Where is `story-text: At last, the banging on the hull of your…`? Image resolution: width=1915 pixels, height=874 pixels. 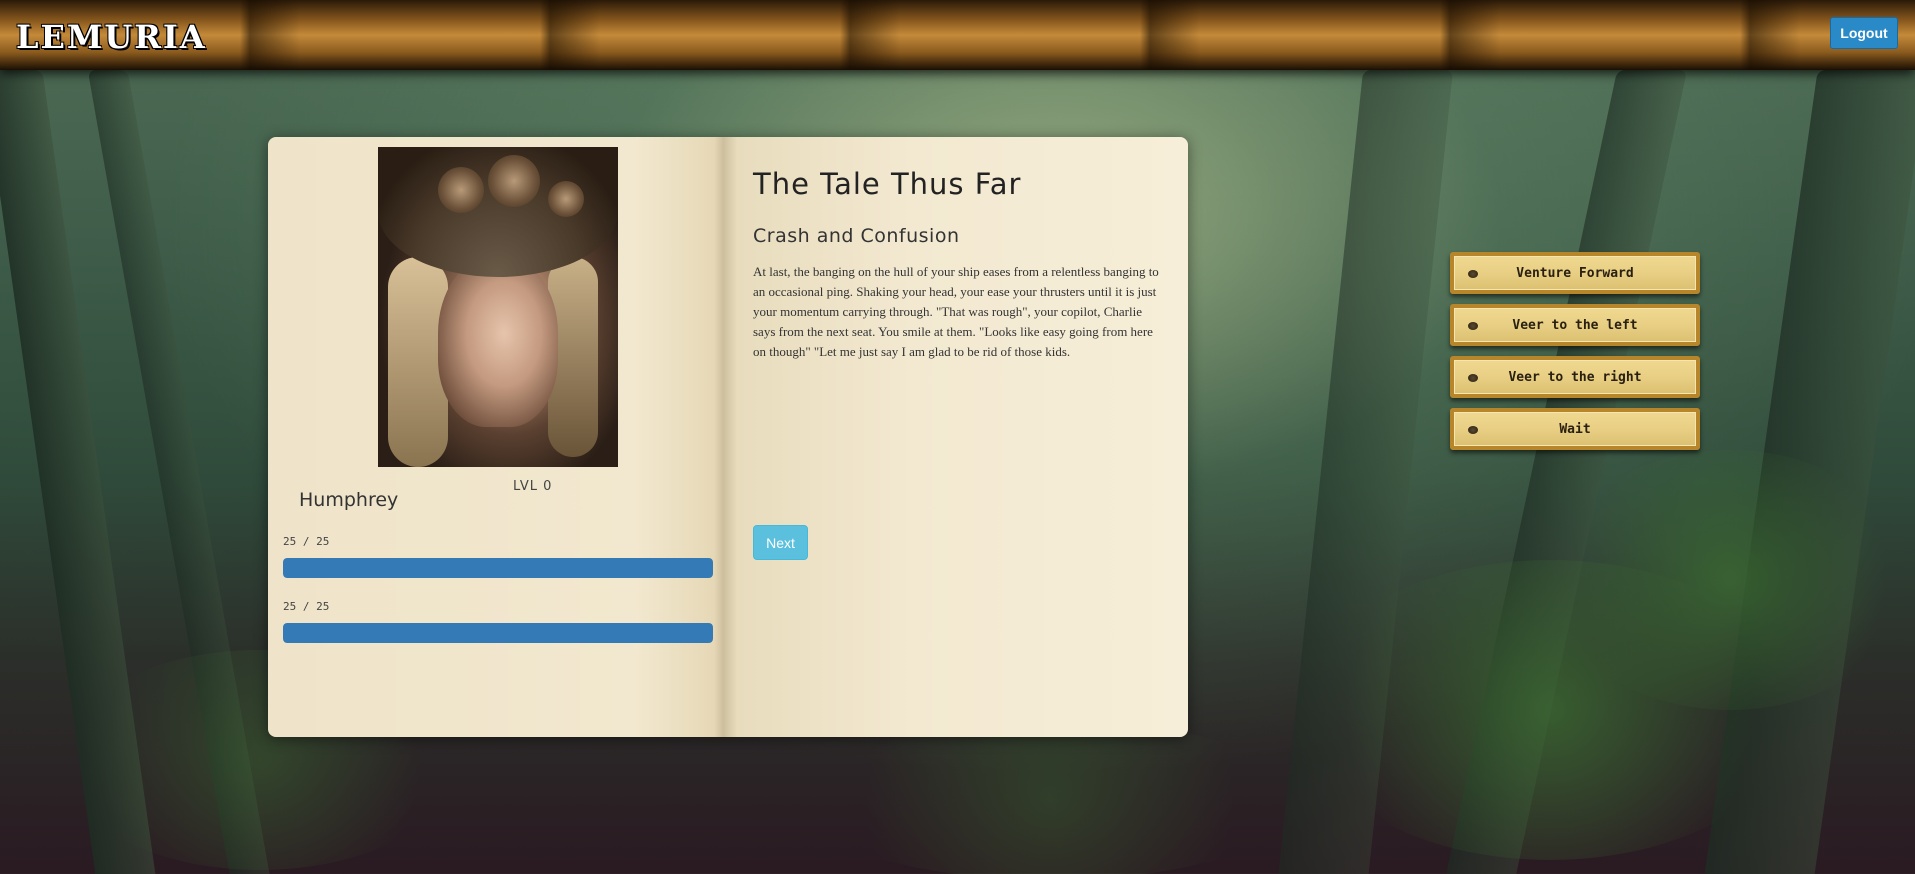 story-text: At last, the banging on the hull of your… is located at coordinates (956, 311).